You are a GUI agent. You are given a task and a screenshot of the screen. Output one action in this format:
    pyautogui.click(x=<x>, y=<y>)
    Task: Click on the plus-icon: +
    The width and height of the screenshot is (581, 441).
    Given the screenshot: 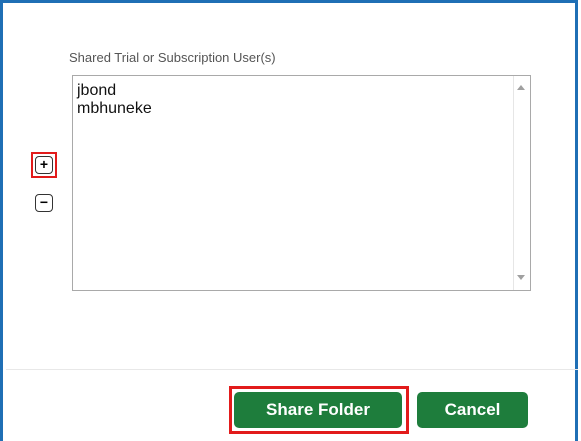 What is the action you would take?
    pyautogui.click(x=44, y=164)
    